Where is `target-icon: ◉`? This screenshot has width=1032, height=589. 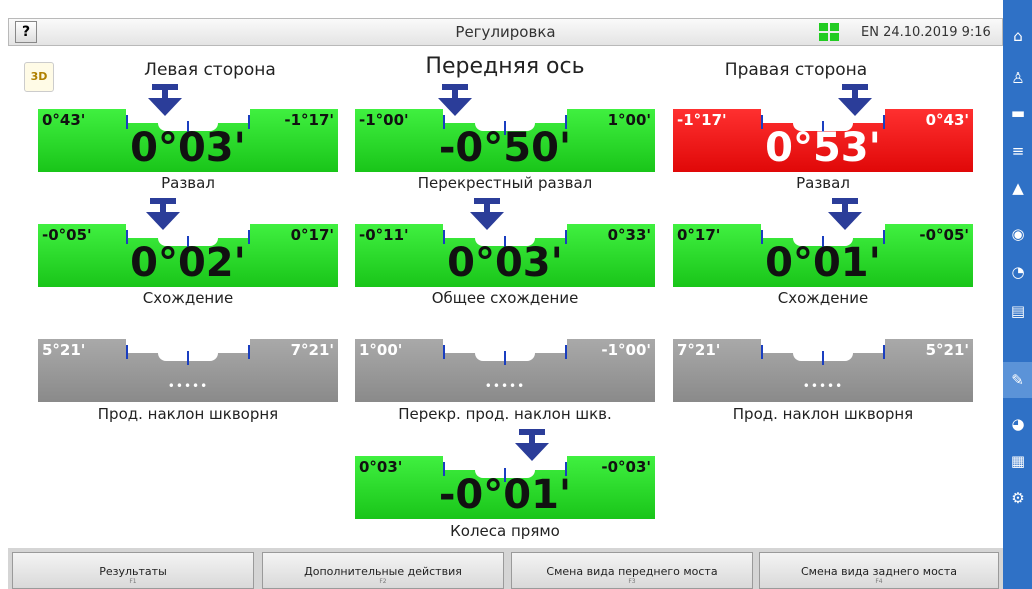 target-icon: ◉ is located at coordinates (1018, 234).